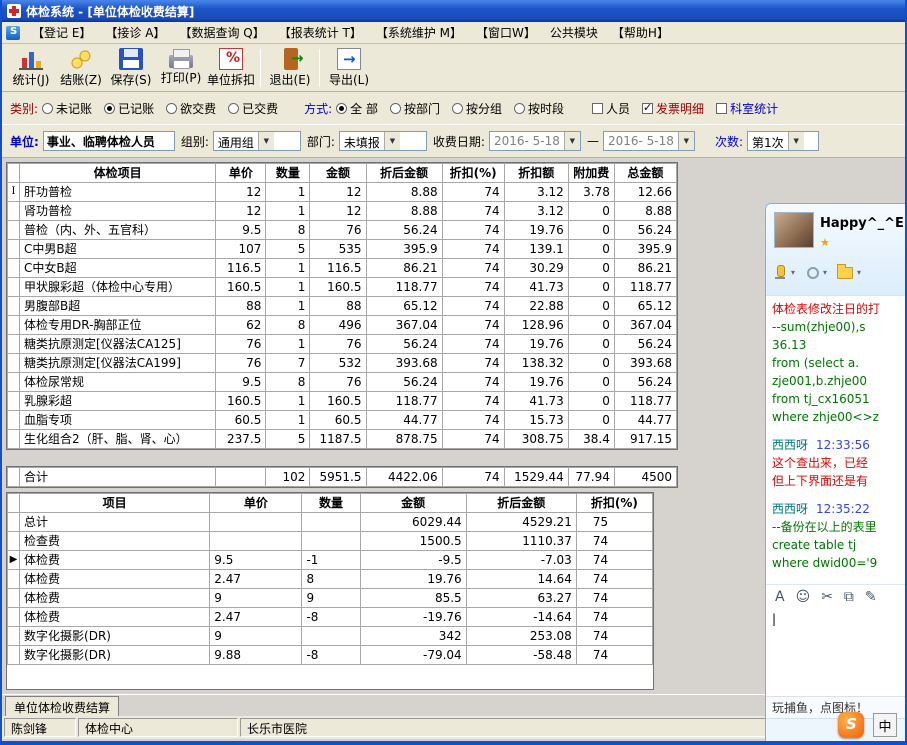  What do you see at coordinates (330, 655) in the screenshot?
I see `table-row: 数字化摄影(DR) 9.88 -8 -79.04 -58.48 74` at bounding box center [330, 655].